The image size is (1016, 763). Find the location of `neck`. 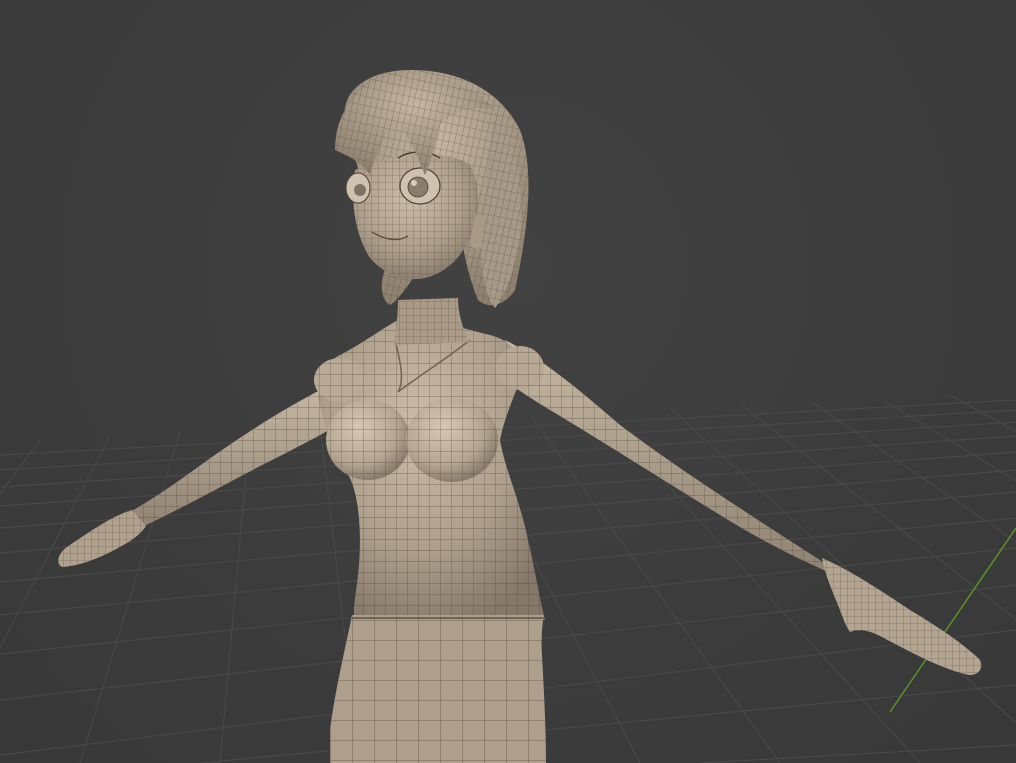

neck is located at coordinates (432, 321).